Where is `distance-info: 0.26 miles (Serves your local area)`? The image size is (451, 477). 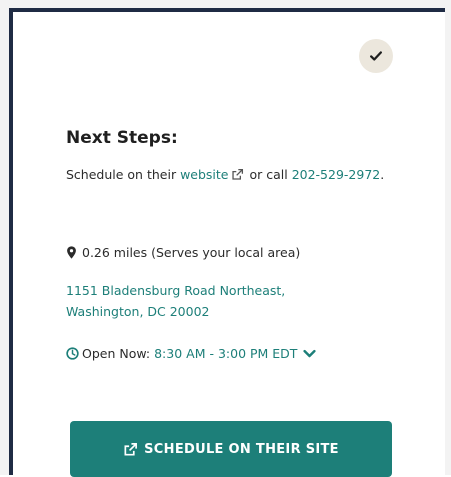 distance-info: 0.26 miles (Serves your local area) is located at coordinates (183, 252).